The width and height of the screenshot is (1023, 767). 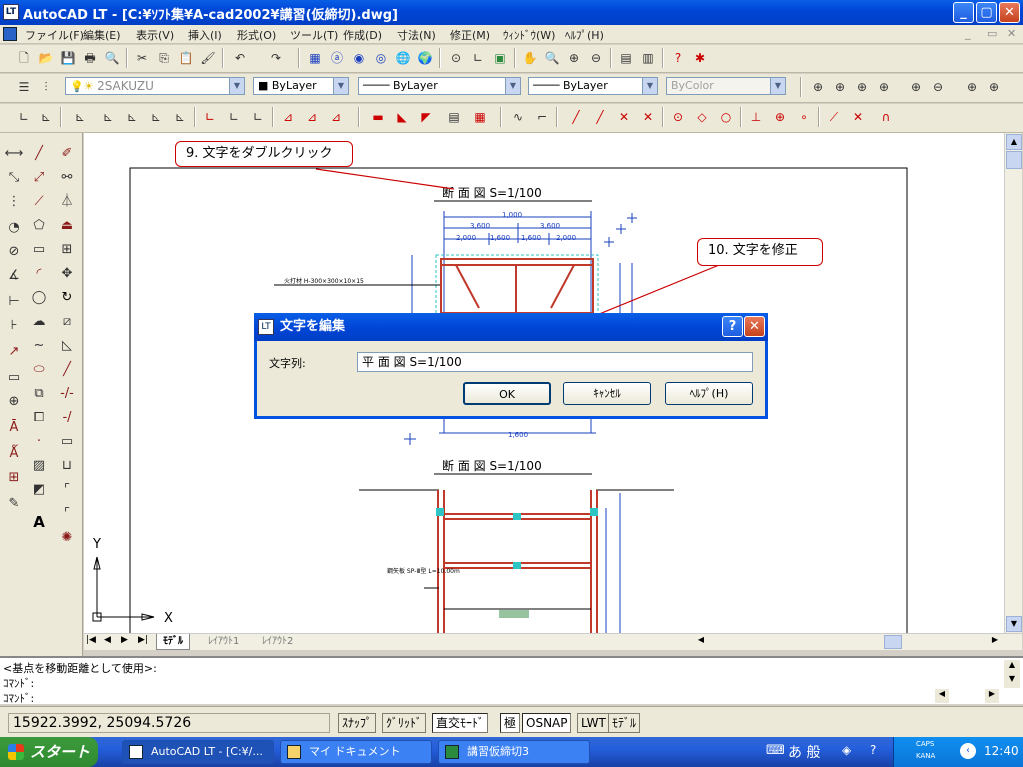 I want to click on ucs-3point-icon: ∟, so click(x=258, y=117).